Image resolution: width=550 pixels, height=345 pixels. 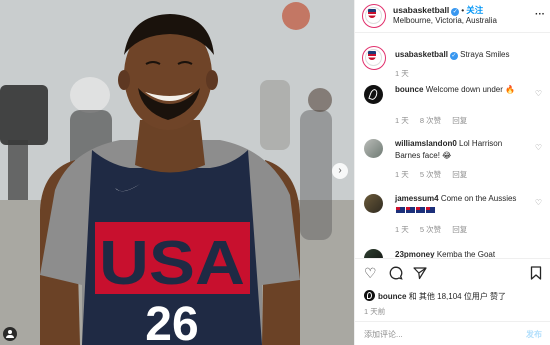 I want to click on comment-text: 23pmoney Kemba the Goat, so click(x=460, y=253).